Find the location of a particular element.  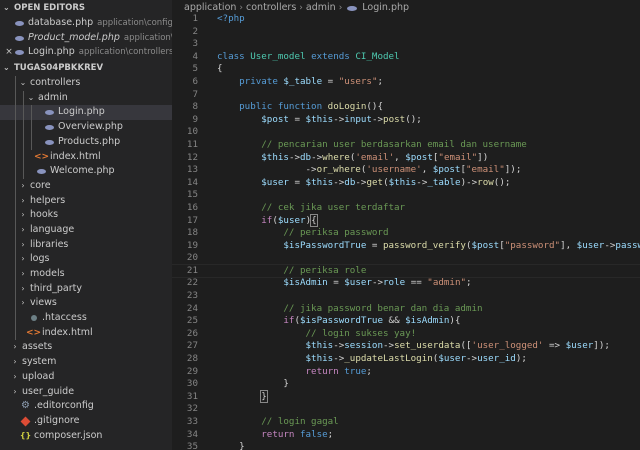

file-item: .htaccess is located at coordinates (86, 318).